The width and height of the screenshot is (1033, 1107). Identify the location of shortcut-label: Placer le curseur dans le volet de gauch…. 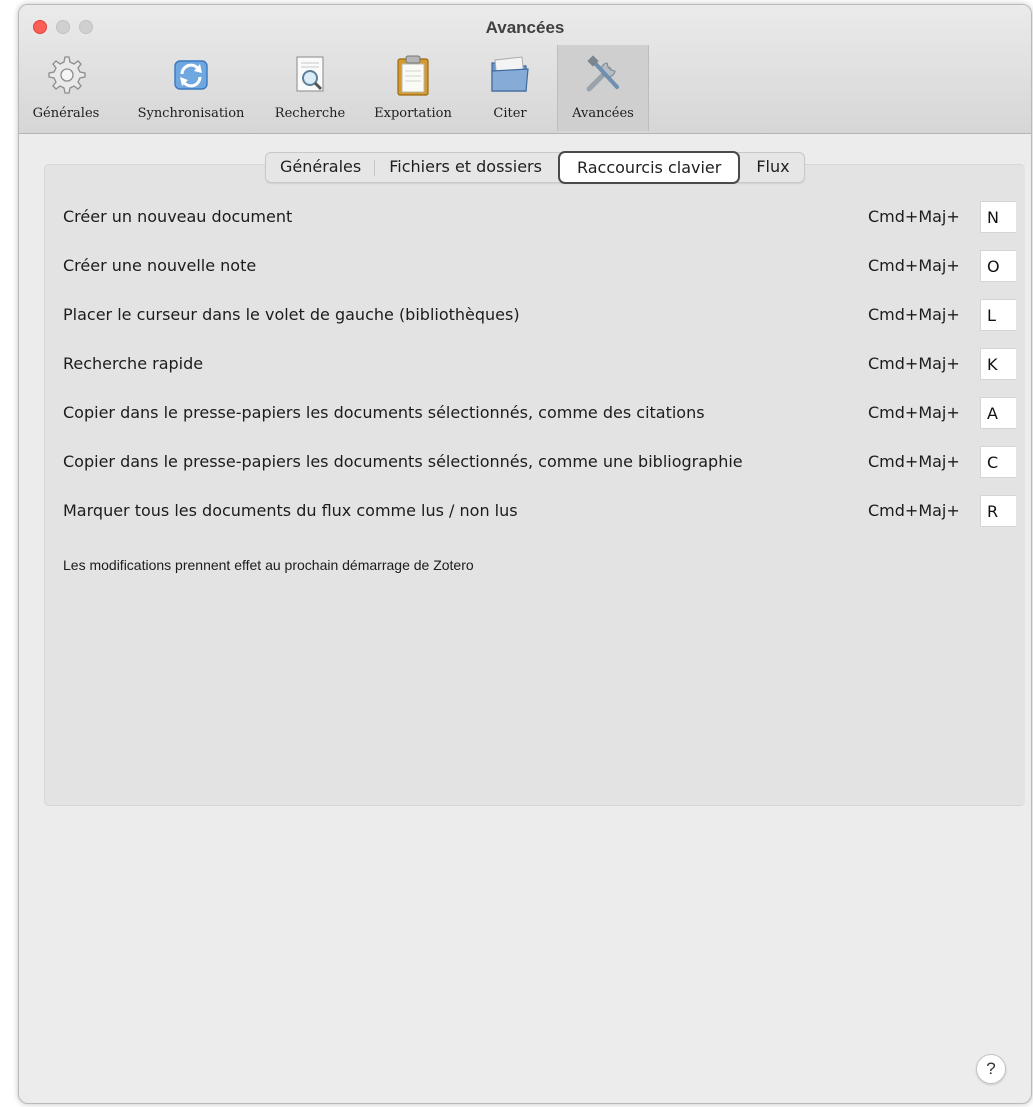
(291, 314).